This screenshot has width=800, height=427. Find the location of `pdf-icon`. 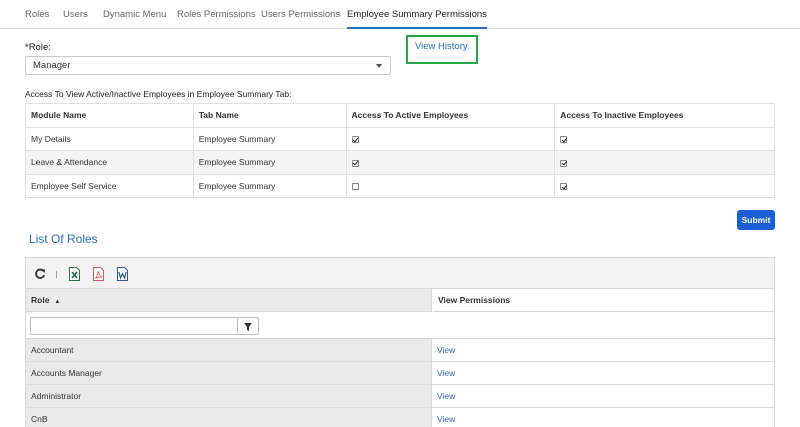

pdf-icon is located at coordinates (98, 275).